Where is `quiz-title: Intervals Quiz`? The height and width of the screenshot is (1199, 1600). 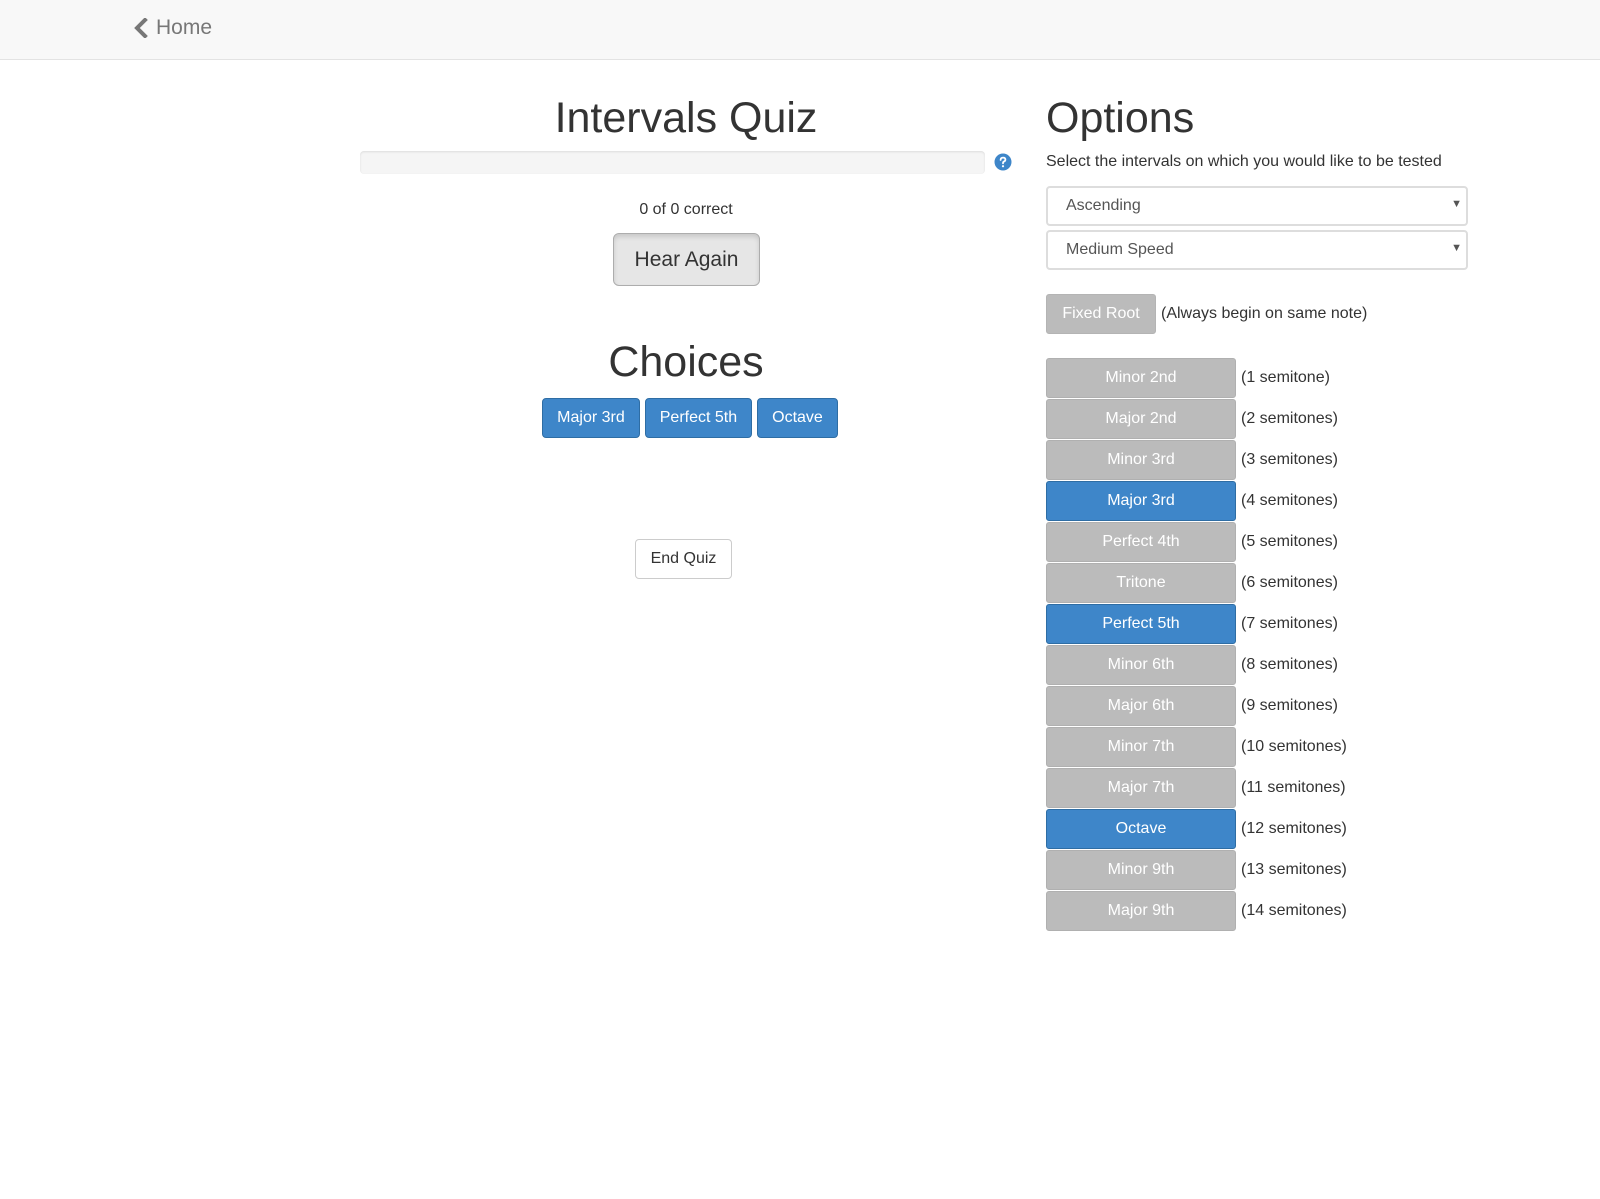
quiz-title: Intervals Quiz is located at coordinates (686, 118).